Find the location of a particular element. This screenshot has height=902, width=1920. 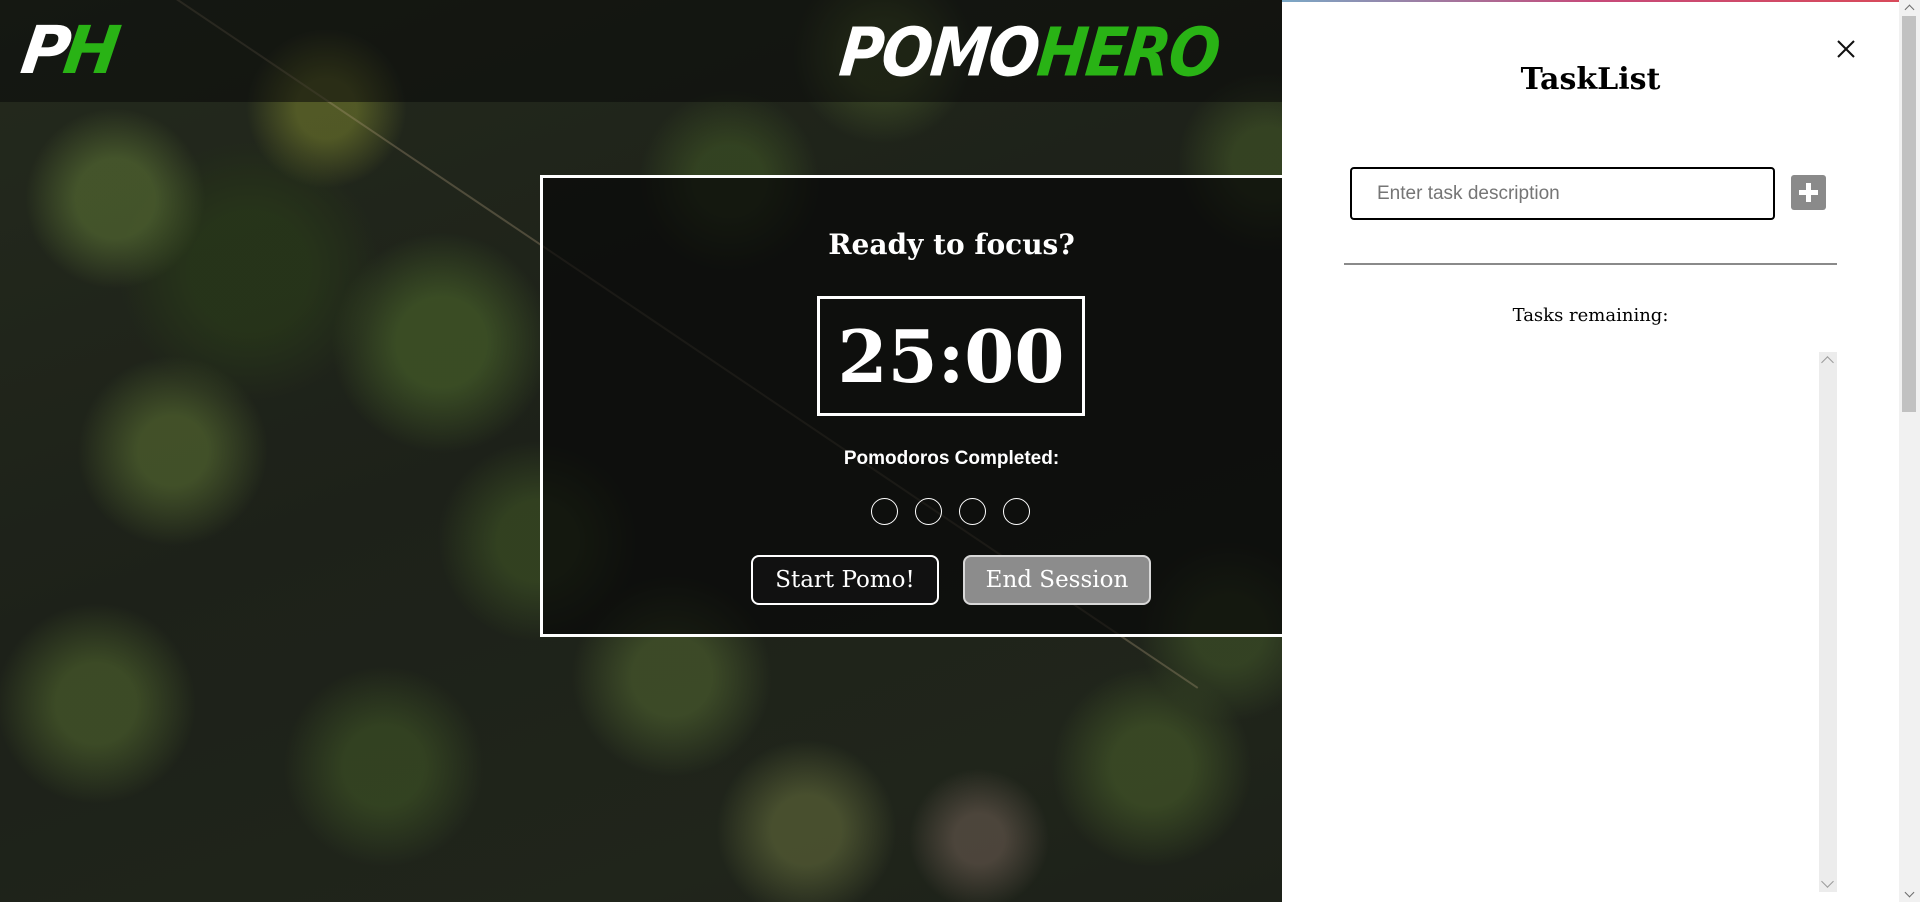

logo: PH is located at coordinates (68, 50).